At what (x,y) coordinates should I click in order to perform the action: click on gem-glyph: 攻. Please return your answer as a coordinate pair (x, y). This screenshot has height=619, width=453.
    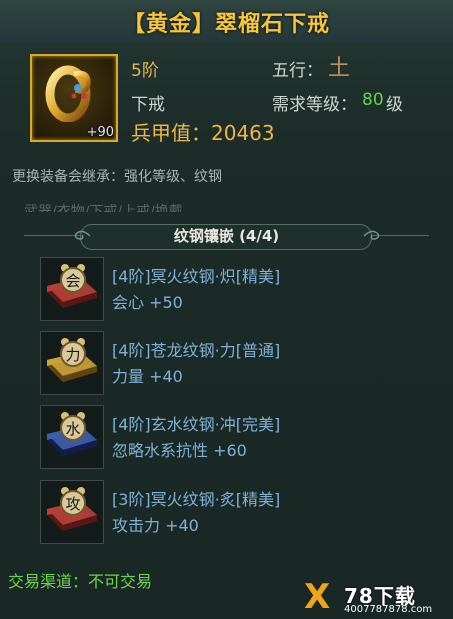
    Looking at the image, I should click on (72, 504).